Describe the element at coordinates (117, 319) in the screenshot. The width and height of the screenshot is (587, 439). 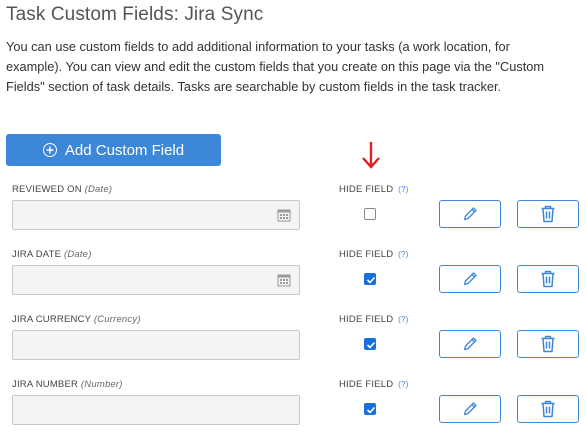
I see `field-type: (Currency)` at that location.